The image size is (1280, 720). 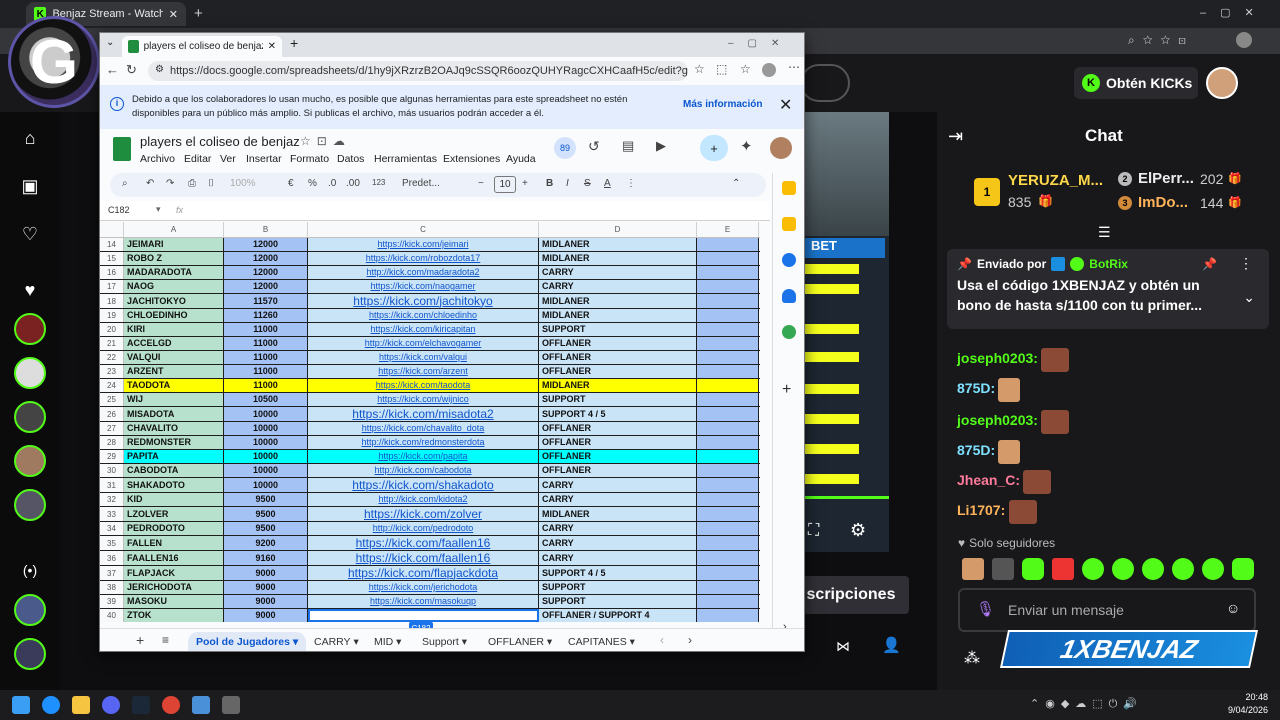 I want to click on undo-icon: ↶, so click(x=150, y=183).